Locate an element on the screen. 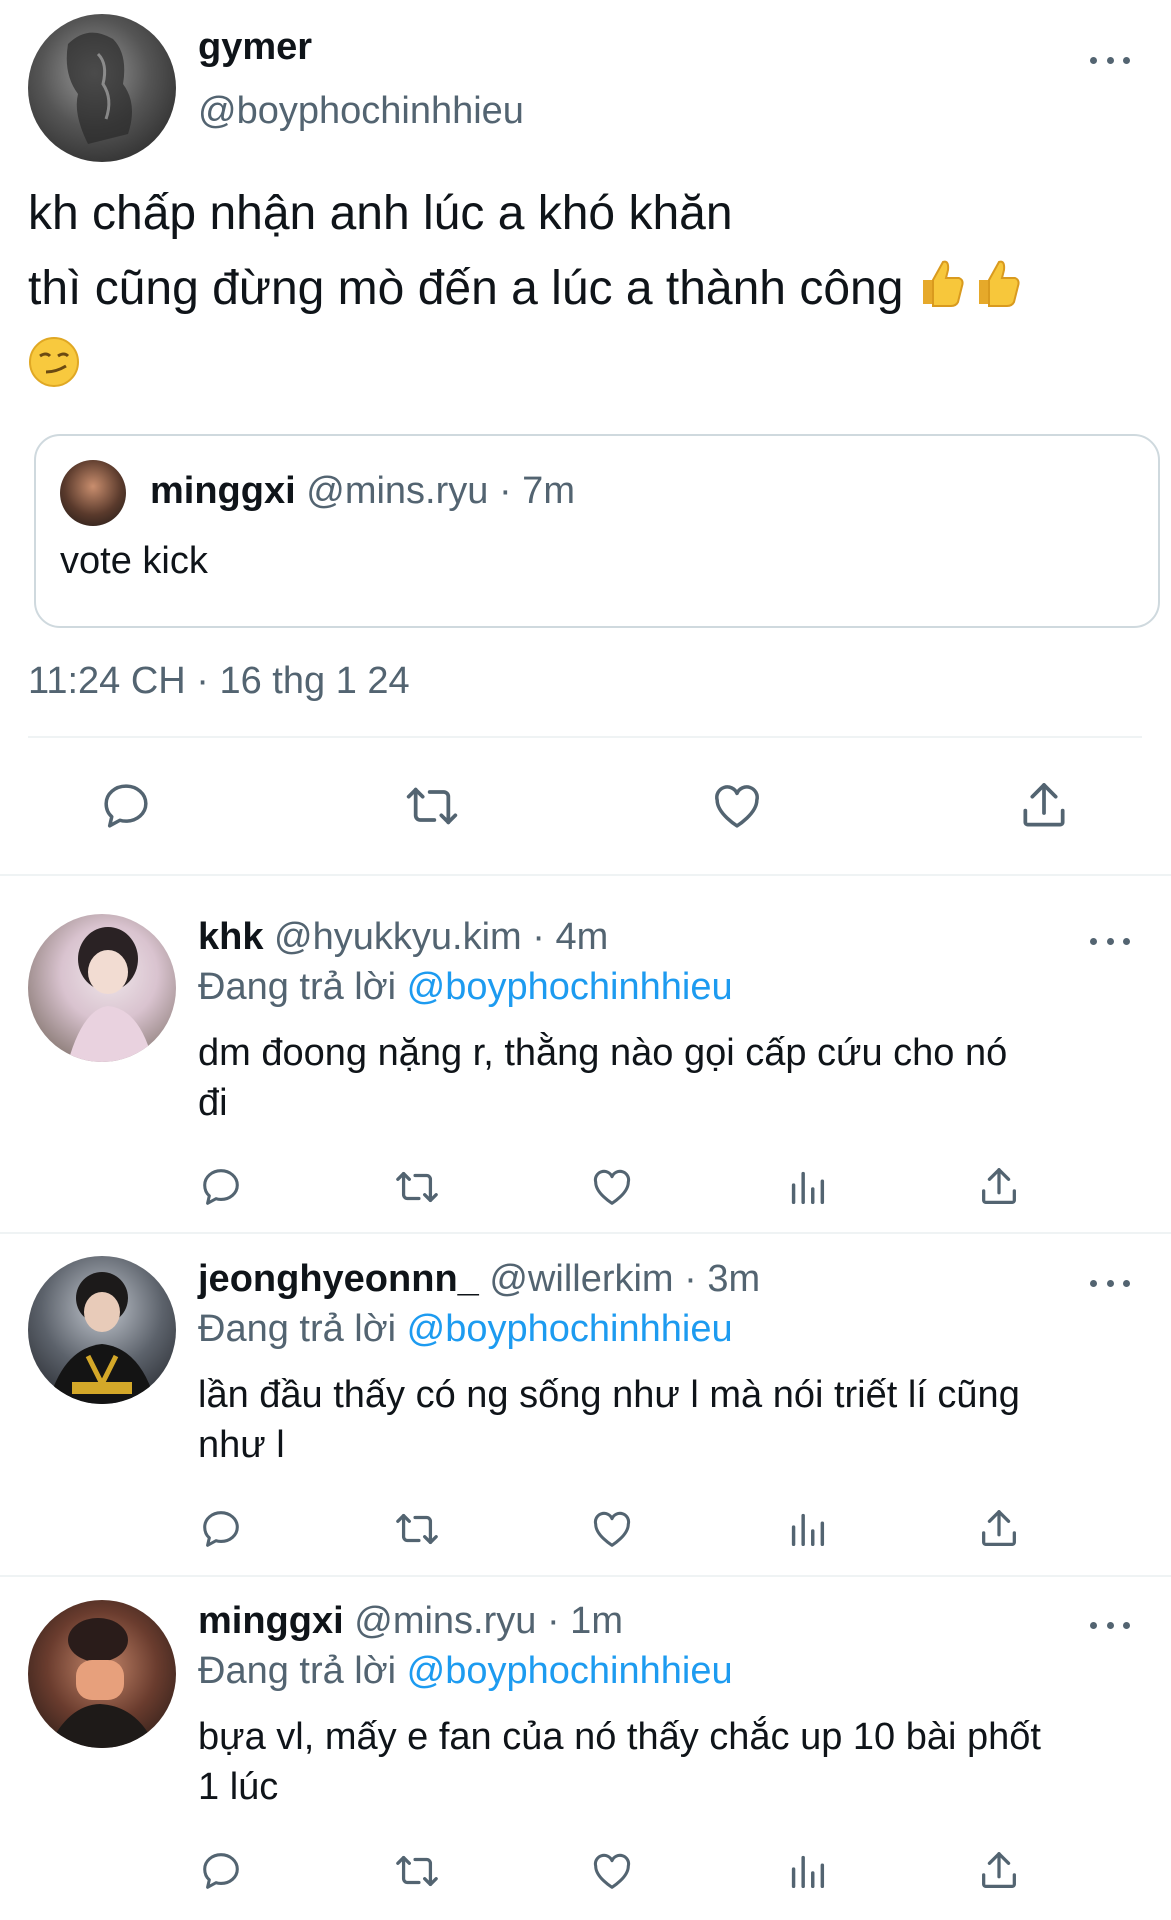 Image resolution: width=1171 pixels, height=1920 pixels. reply-display-name: minggxi is located at coordinates (271, 1621).